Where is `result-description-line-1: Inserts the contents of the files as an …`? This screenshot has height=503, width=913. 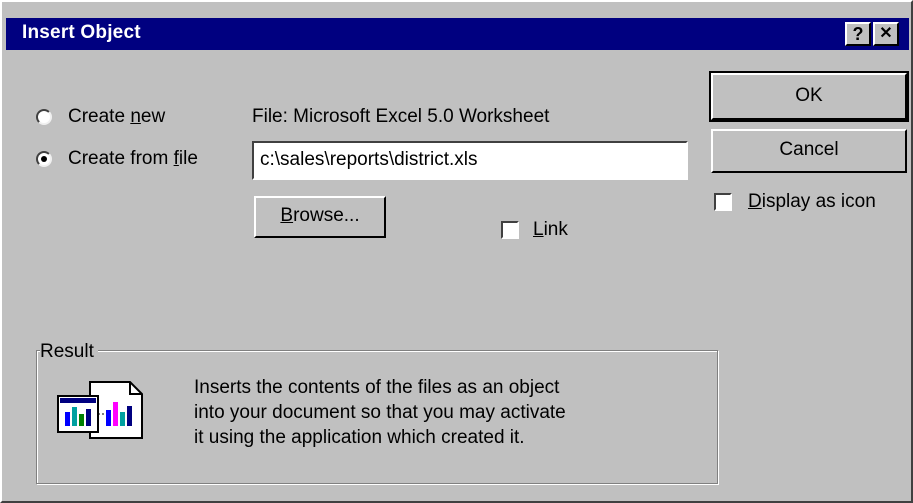
result-description-line-1: Inserts the contents of the files as an … is located at coordinates (377, 387).